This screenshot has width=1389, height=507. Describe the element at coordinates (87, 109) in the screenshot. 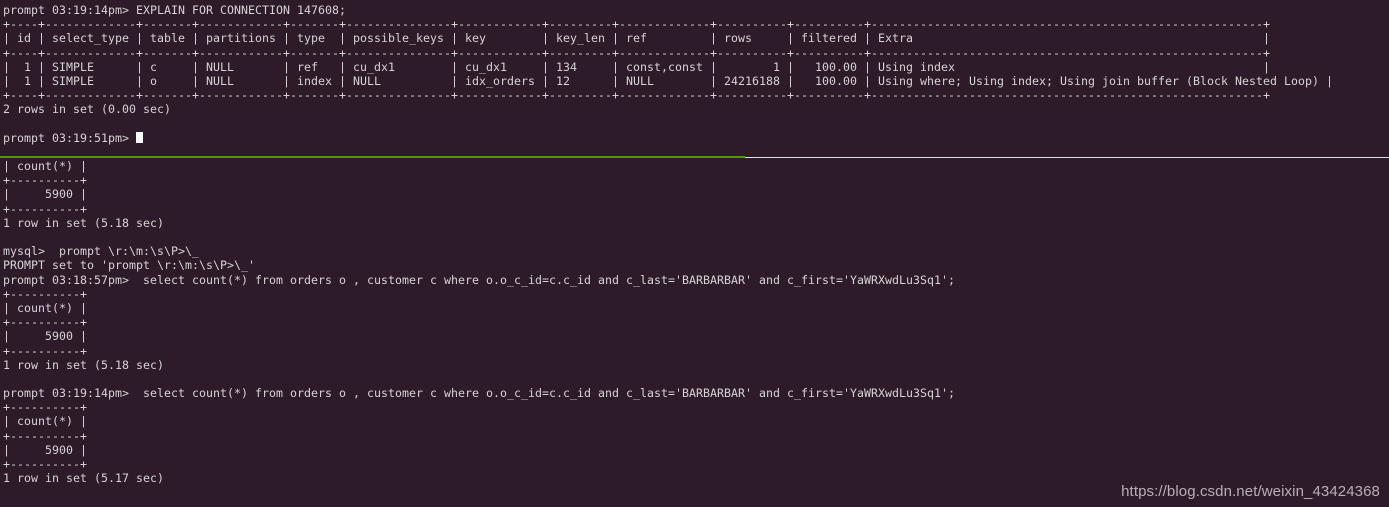

I see `terminal-line: 2 rows in set (0.00 sec)` at that location.